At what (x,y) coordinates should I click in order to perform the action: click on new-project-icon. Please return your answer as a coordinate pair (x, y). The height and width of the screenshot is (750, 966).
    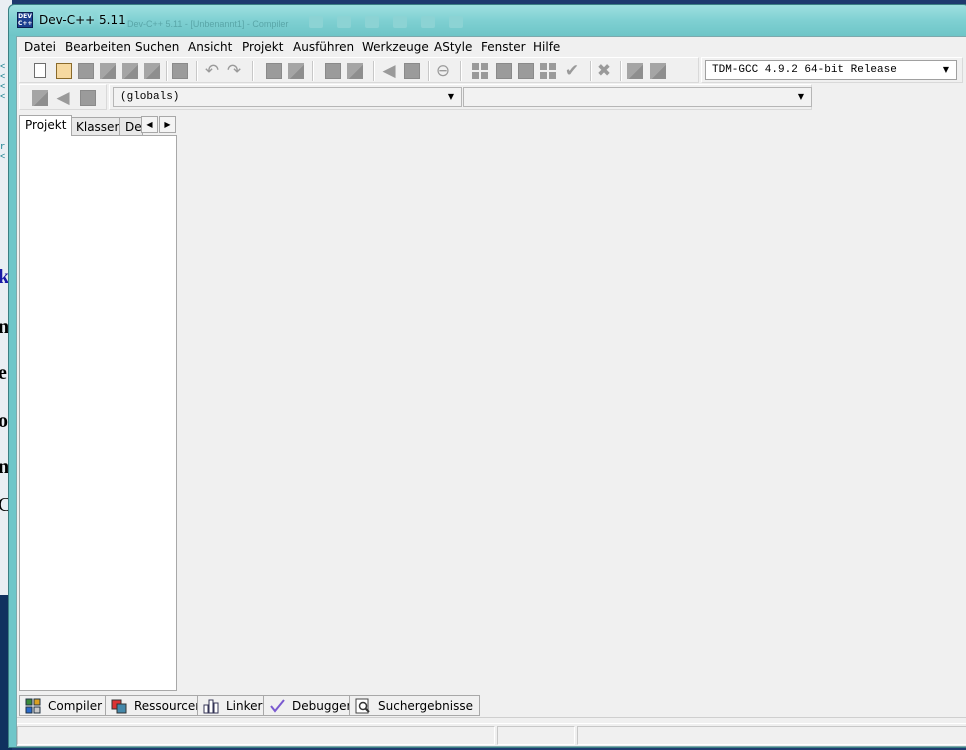
    Looking at the image, I should click on (40, 98).